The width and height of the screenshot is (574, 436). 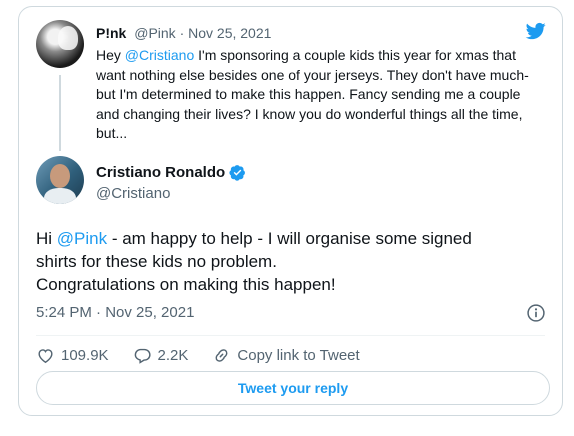 What do you see at coordinates (60, 113) in the screenshot?
I see `thread-connector-line` at bounding box center [60, 113].